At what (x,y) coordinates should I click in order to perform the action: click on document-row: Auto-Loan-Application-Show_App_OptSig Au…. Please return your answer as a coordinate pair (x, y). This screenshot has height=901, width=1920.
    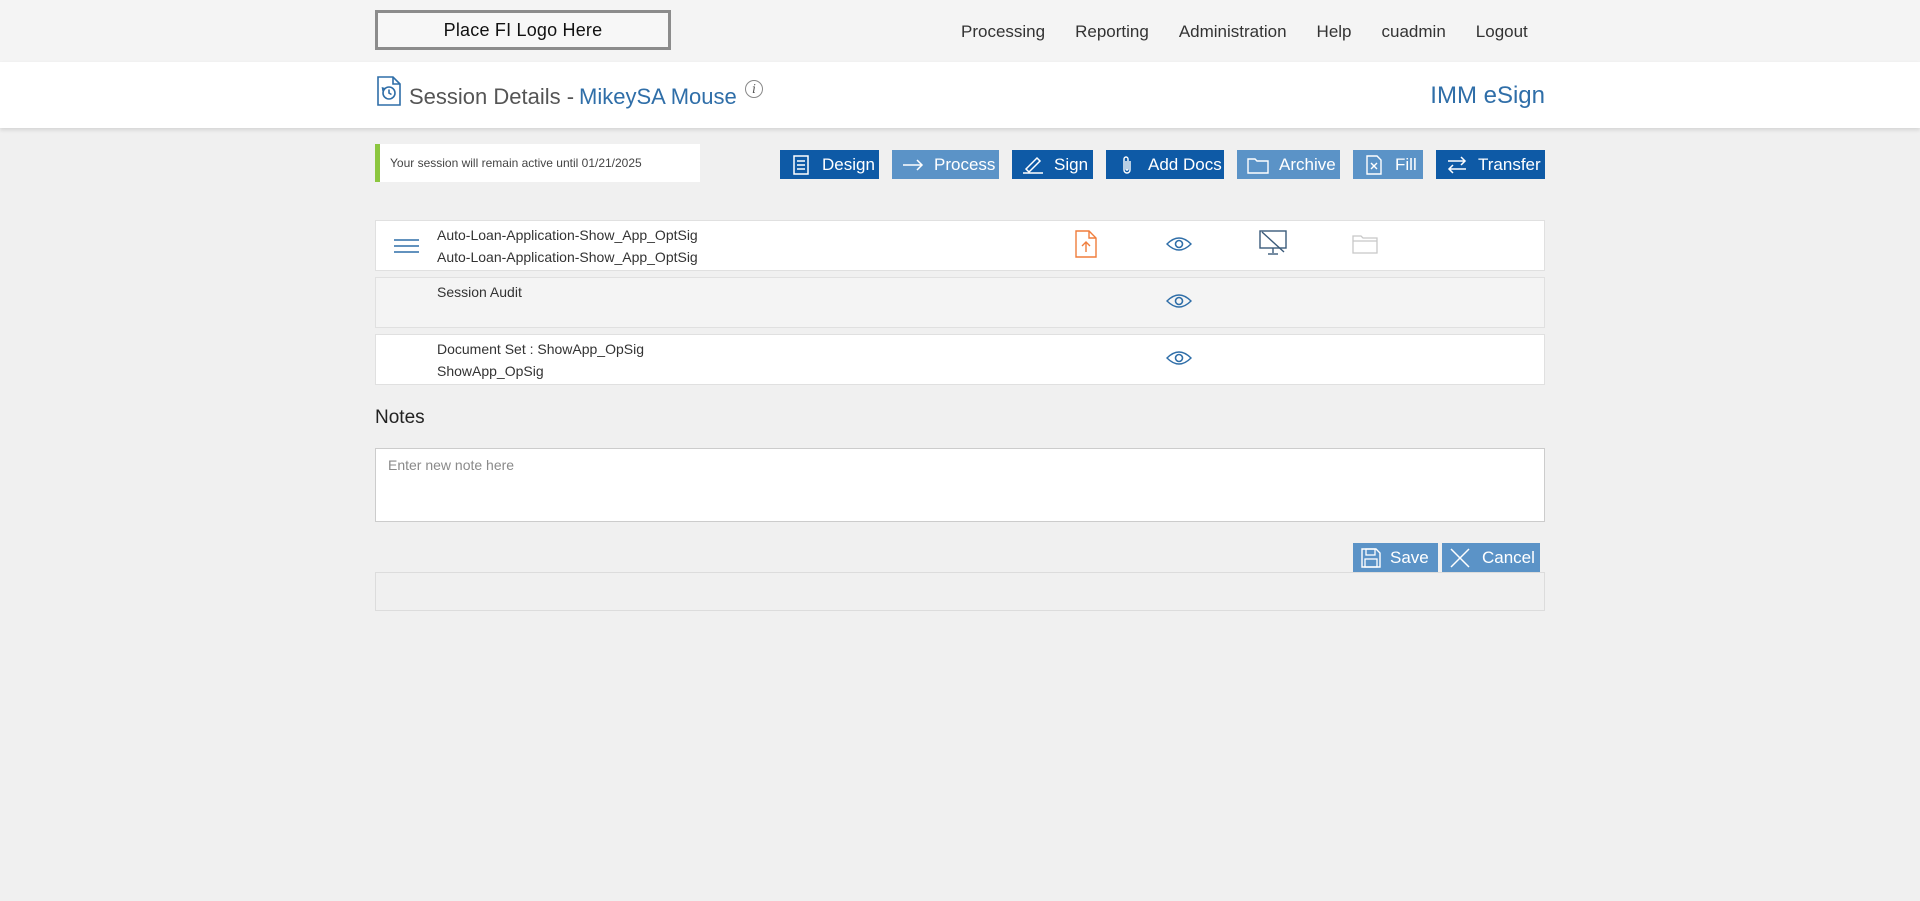
    Looking at the image, I should click on (960, 245).